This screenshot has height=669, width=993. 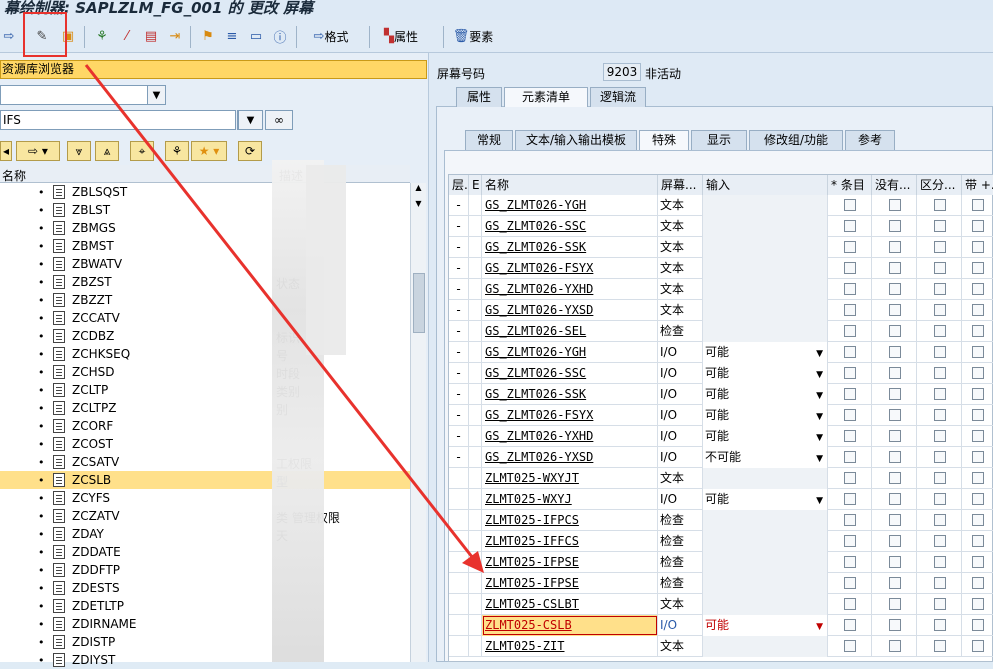 I want to click on binoculars-button: ⌖, so click(x=142, y=151).